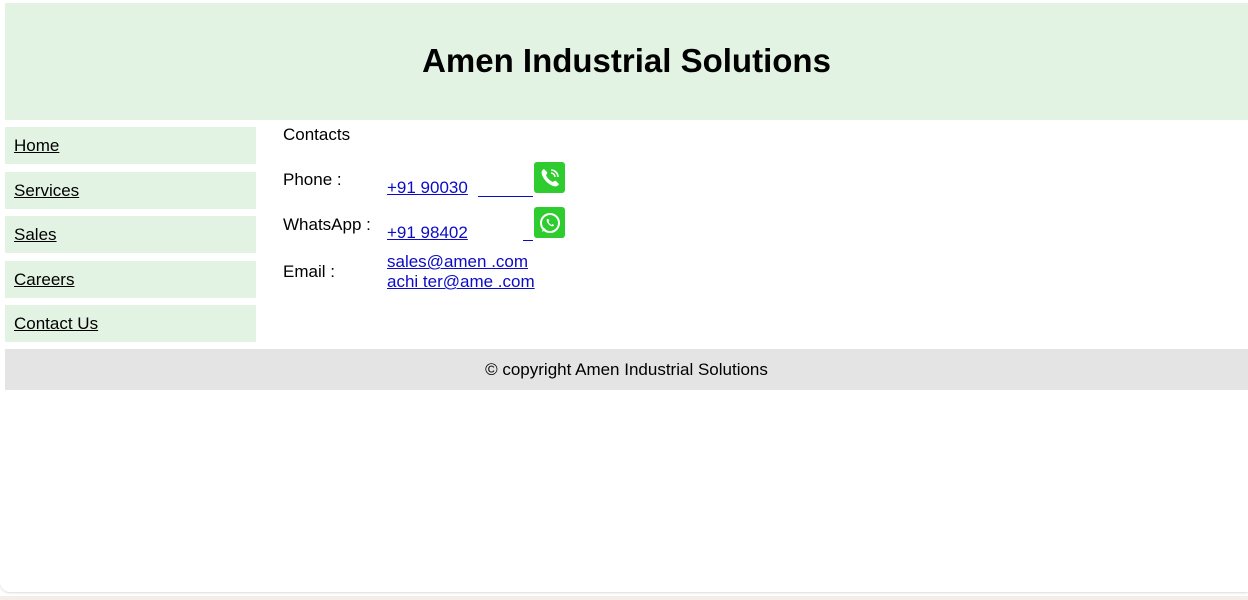 The image size is (1248, 600). I want to click on nav-item-contact-us: Contact Us, so click(130, 323).